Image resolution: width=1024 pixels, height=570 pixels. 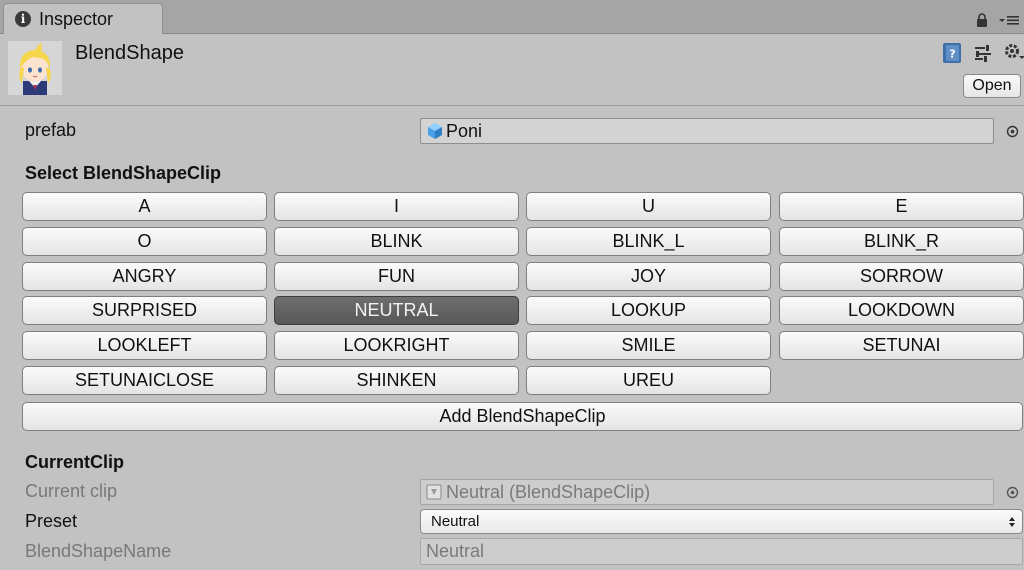 I want to click on inspector-header: BlendShape ? Open, so click(x=512, y=70).